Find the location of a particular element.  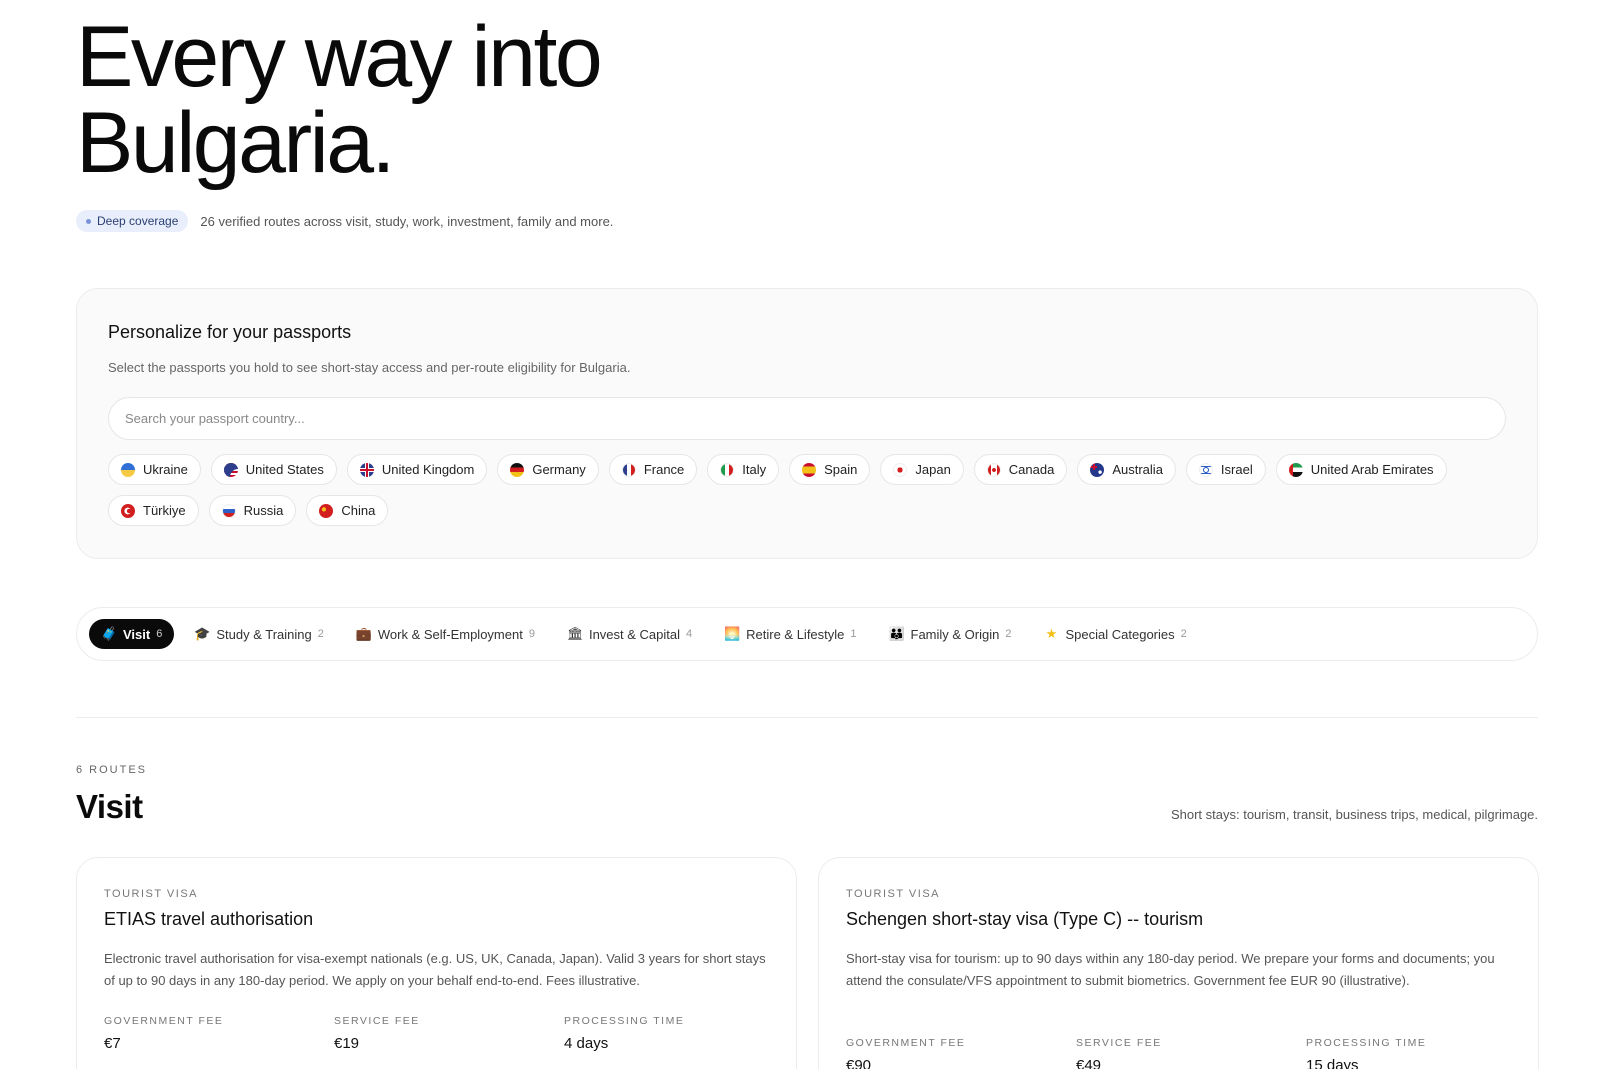

tab-count: 1 is located at coordinates (853, 634).